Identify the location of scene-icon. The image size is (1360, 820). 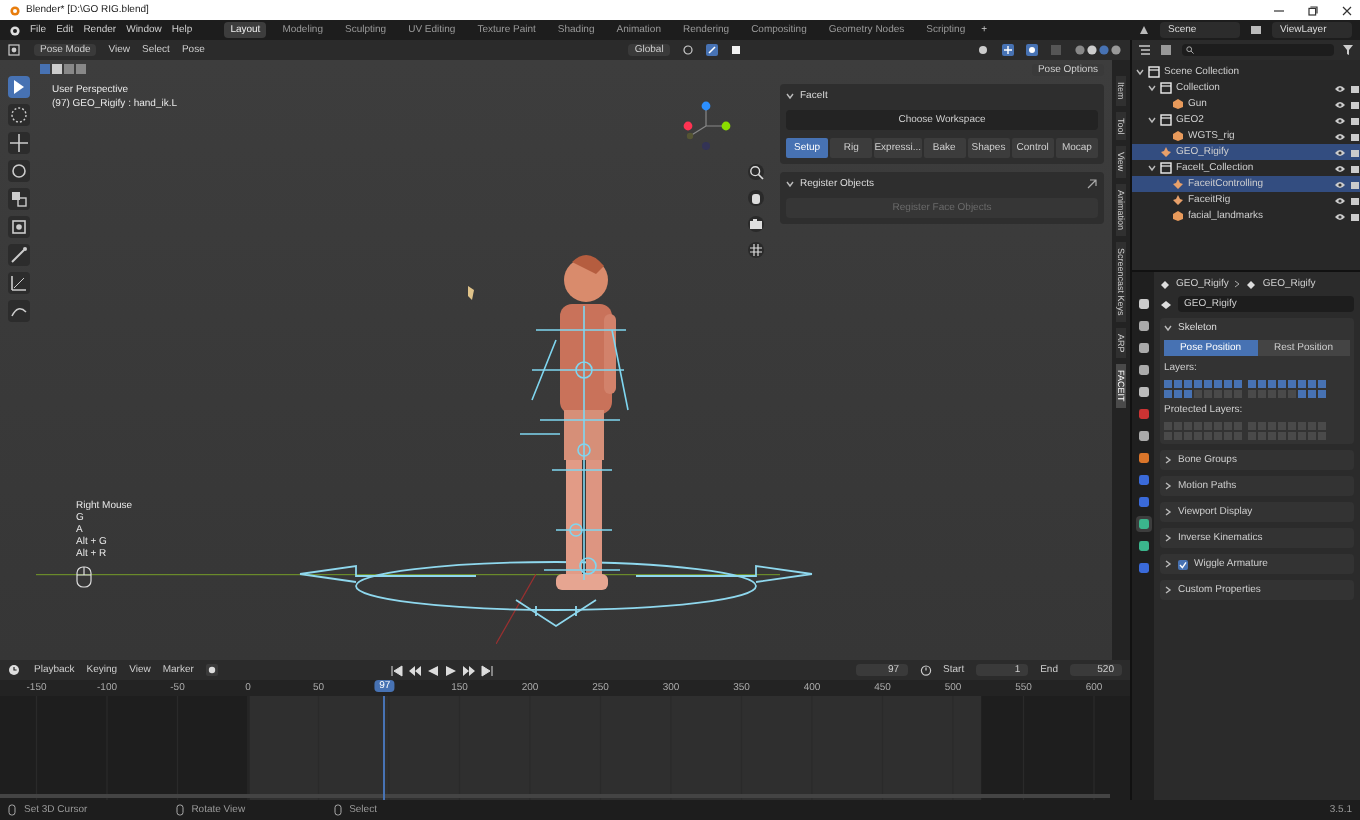
(1144, 30).